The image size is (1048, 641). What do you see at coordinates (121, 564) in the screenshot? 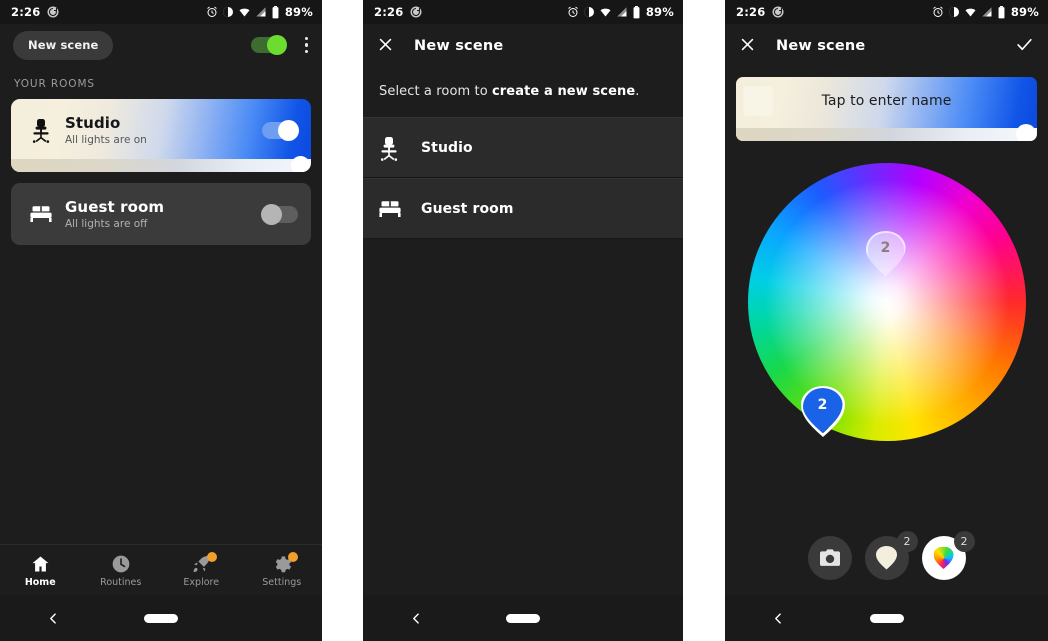
I see `clock-icon` at bounding box center [121, 564].